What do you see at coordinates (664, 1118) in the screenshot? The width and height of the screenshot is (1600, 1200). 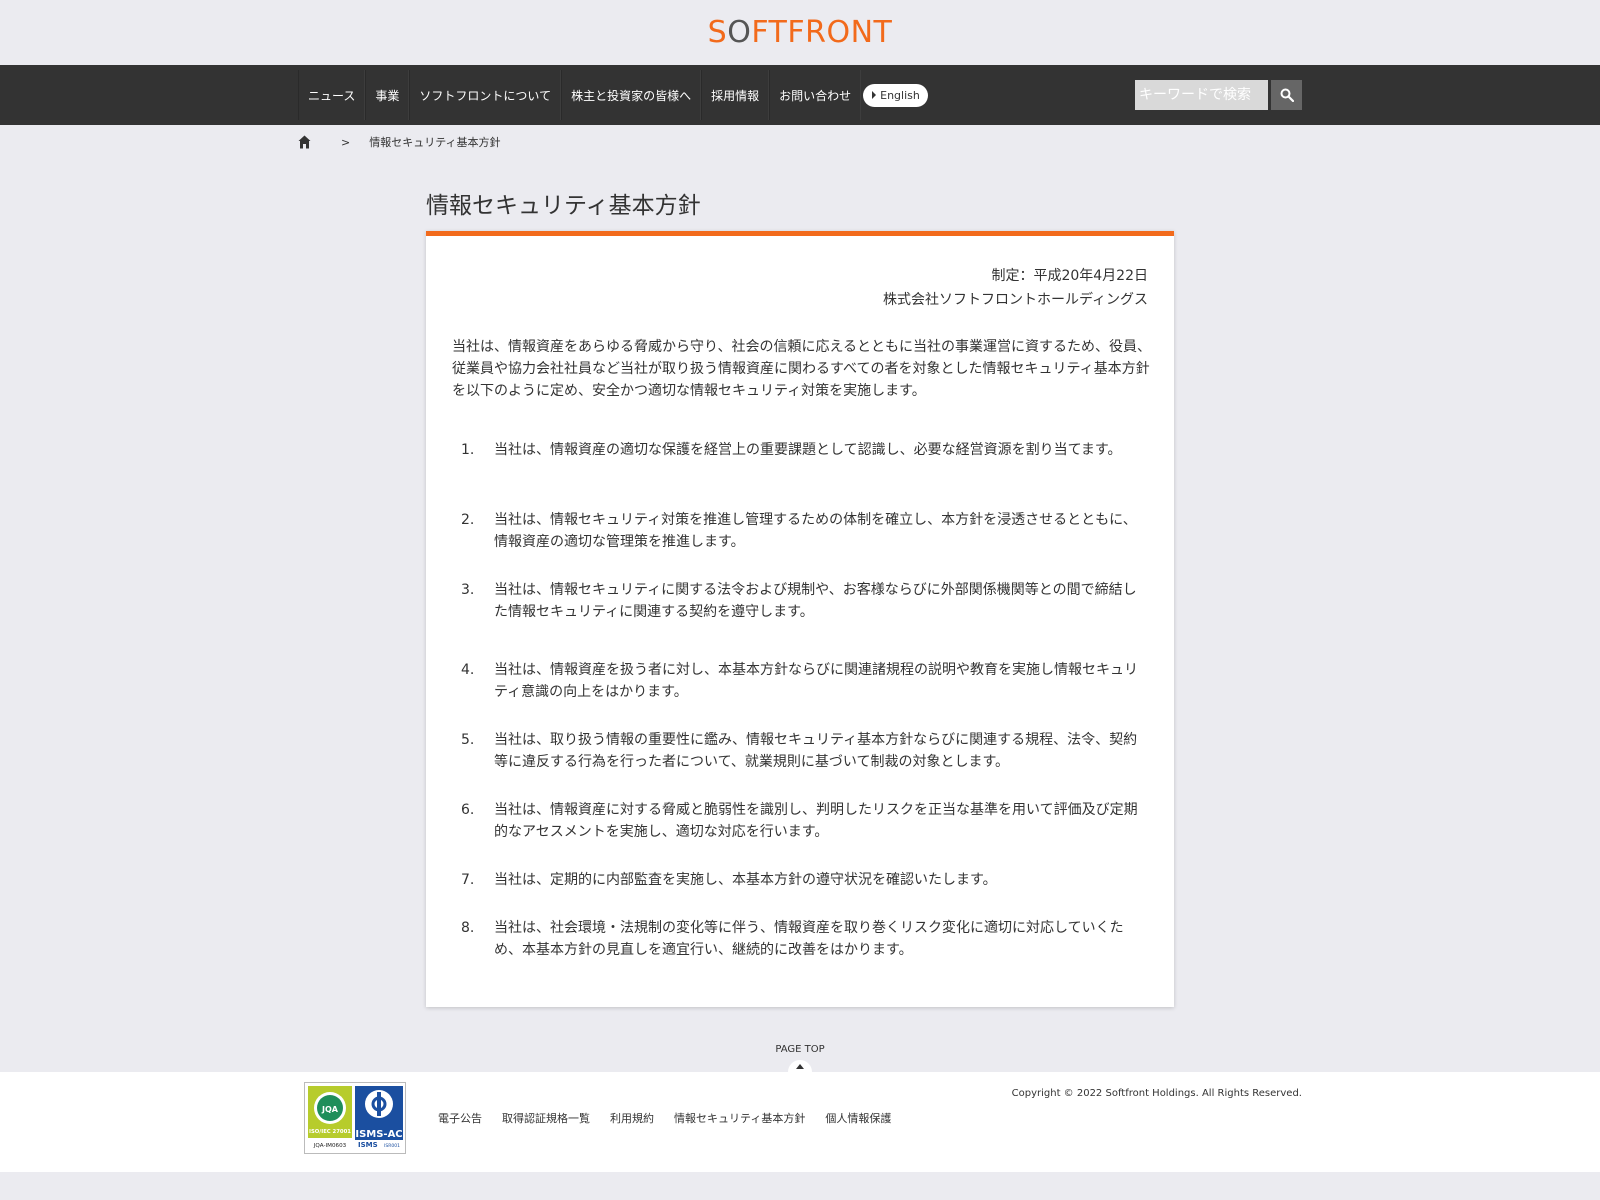 I see `footer-links: 電子公告 取得認証規格一覧 利用規約 情報セキュリティ基本方針 個人情報保護` at bounding box center [664, 1118].